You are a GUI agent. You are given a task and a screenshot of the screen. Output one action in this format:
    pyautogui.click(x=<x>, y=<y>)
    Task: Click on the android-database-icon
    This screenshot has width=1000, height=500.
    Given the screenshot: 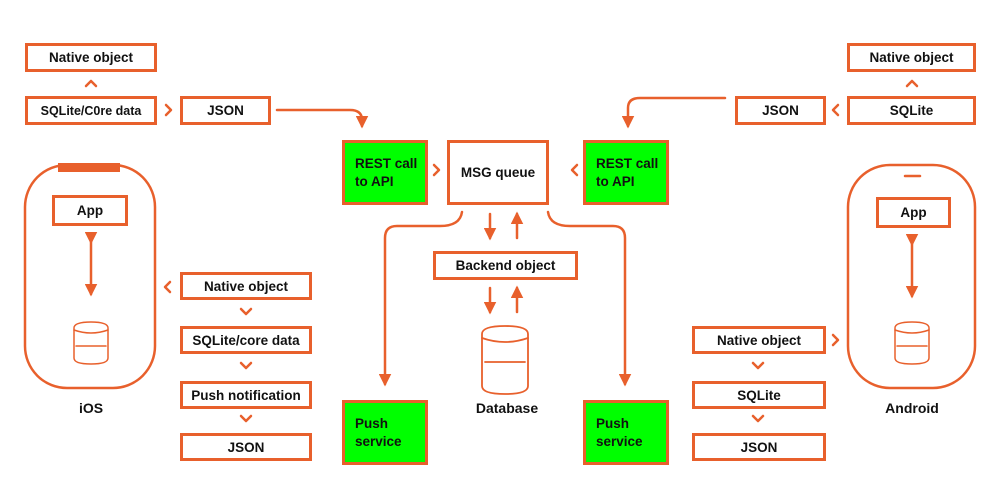 What is the action you would take?
    pyautogui.click(x=912, y=343)
    